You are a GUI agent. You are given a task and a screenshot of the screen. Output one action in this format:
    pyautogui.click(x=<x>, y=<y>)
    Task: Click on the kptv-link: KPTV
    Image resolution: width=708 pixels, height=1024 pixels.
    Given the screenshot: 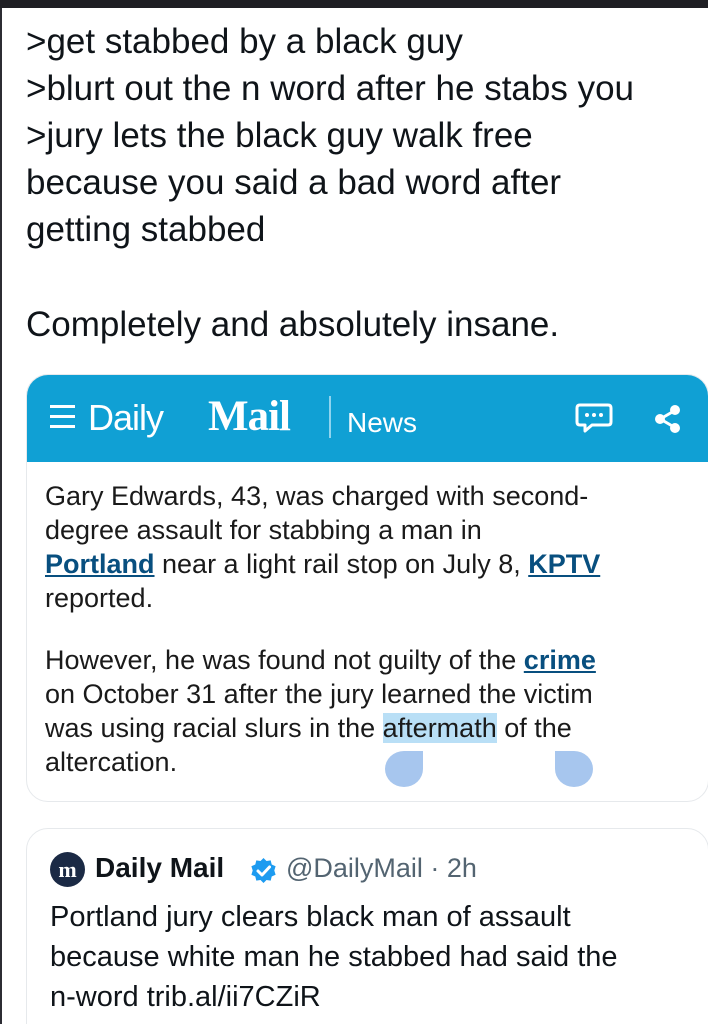 What is the action you would take?
    pyautogui.click(x=564, y=564)
    